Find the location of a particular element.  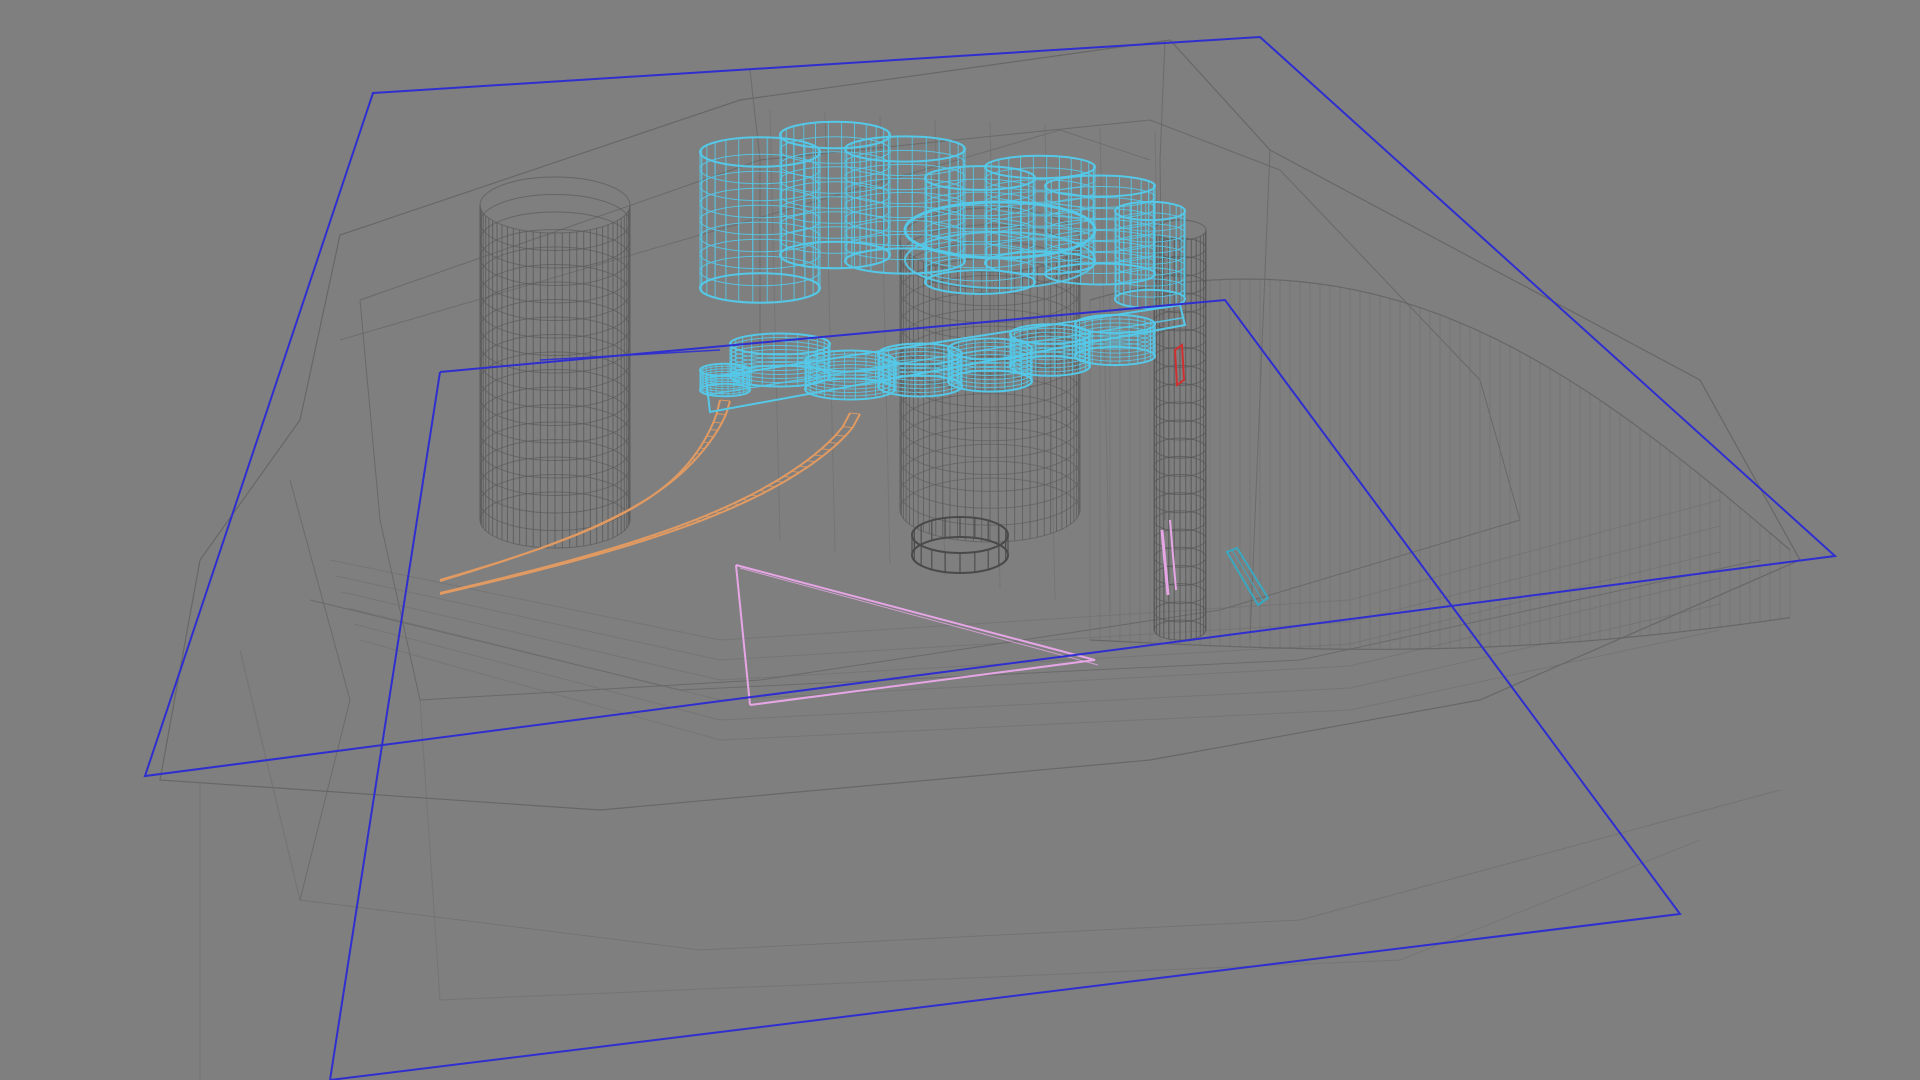

stage-column is located at coordinates (755, 214).